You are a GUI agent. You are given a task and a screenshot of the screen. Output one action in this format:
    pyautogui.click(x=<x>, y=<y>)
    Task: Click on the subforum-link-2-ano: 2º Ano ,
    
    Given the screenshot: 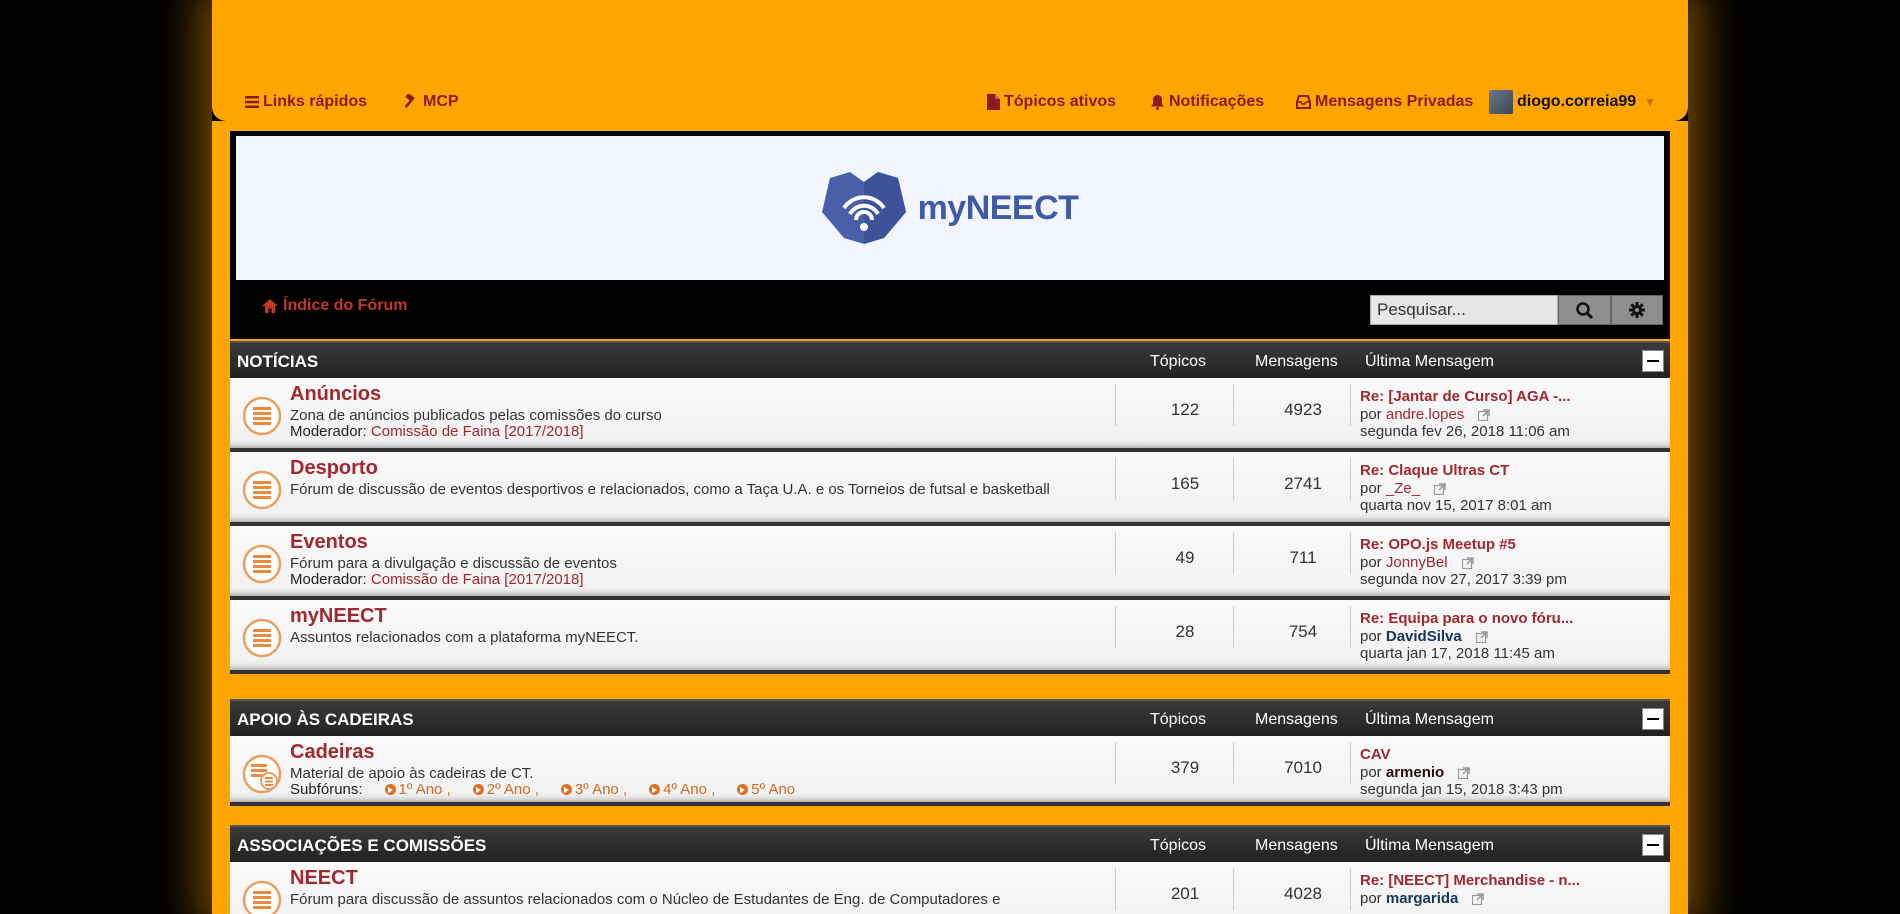 What is the action you would take?
    pyautogui.click(x=505, y=789)
    